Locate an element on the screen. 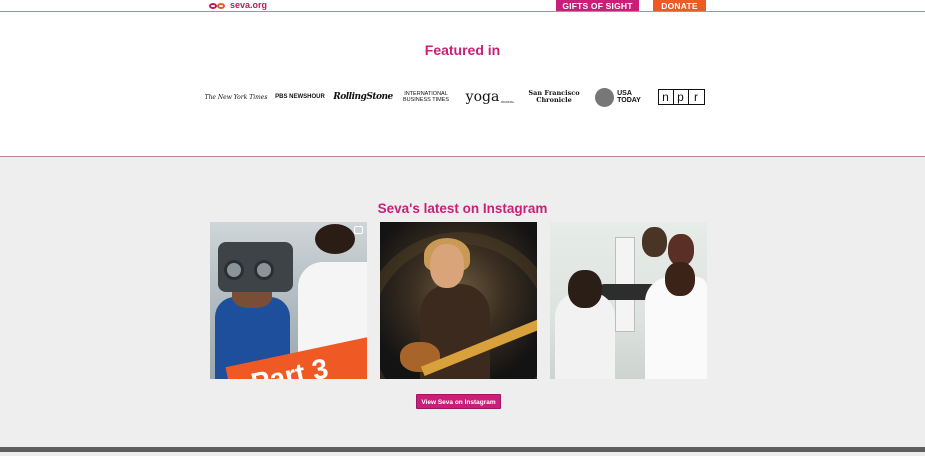  footer-divider is located at coordinates (462, 454).